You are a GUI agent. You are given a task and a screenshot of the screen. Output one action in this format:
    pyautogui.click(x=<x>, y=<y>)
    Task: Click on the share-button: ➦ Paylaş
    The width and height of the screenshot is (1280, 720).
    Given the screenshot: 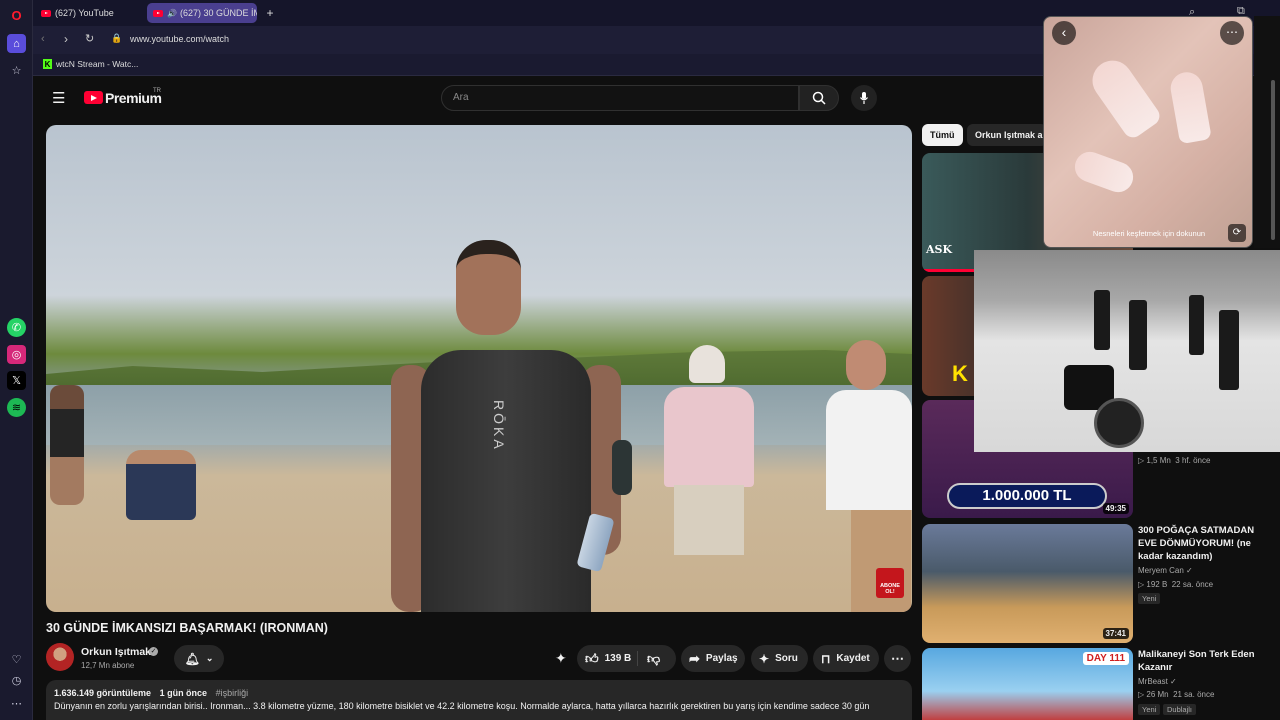 What is the action you would take?
    pyautogui.click(x=713, y=658)
    